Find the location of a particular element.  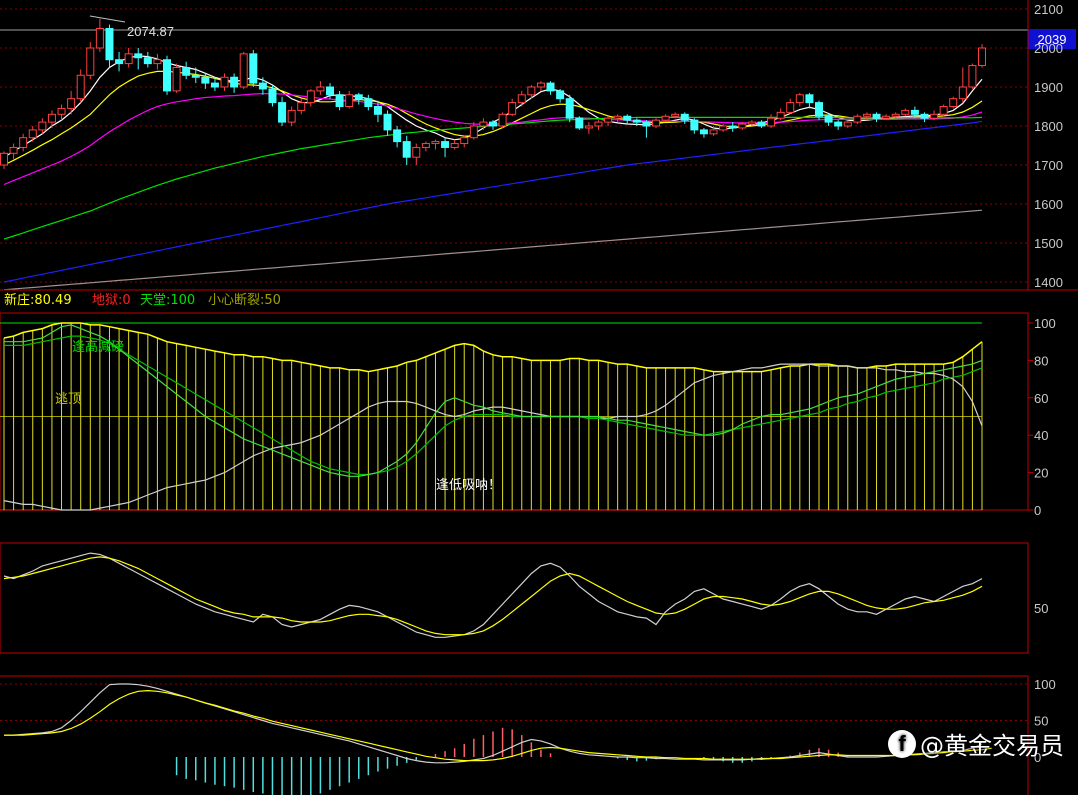

indicator1-legend-item: 地狱:0 is located at coordinates (111, 300).